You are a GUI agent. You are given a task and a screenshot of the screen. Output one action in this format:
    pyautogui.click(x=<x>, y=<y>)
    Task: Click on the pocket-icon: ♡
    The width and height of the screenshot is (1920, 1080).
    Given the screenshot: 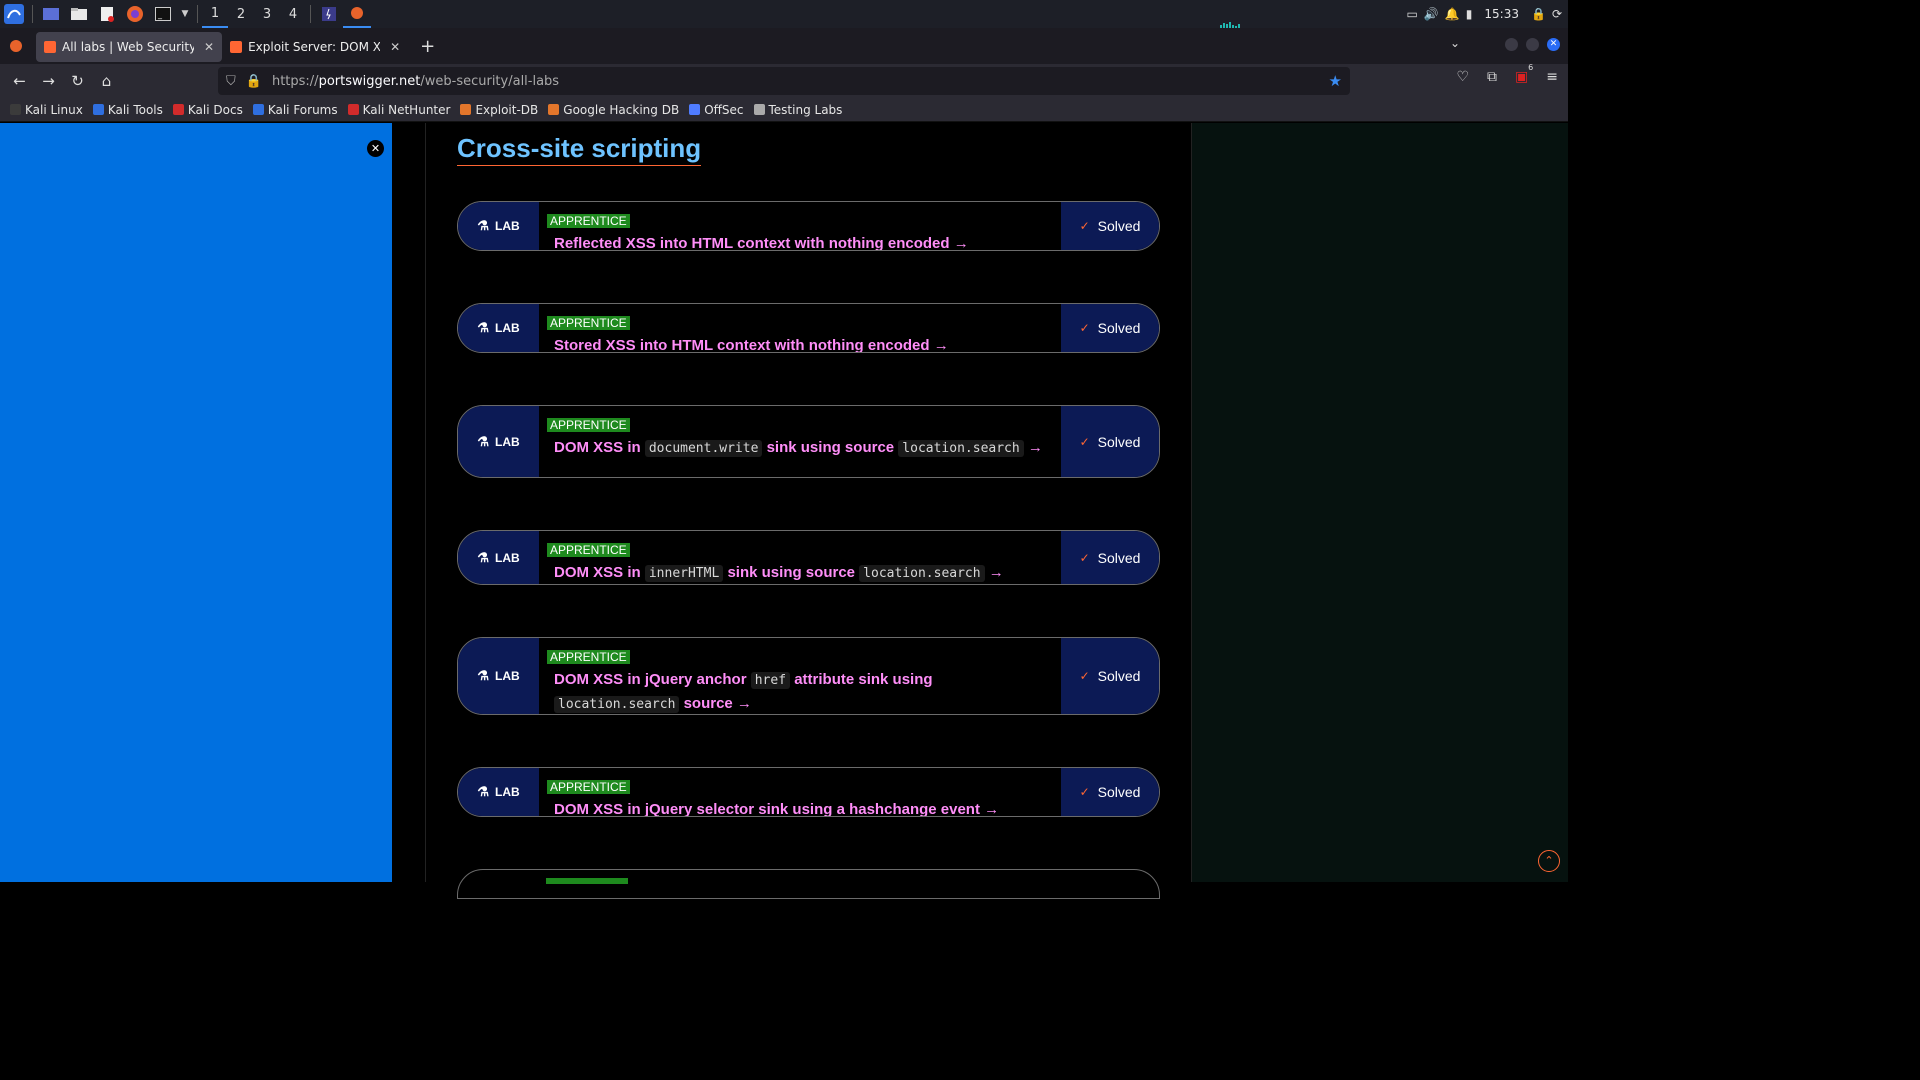 What is the action you would take?
    pyautogui.click(x=1462, y=77)
    